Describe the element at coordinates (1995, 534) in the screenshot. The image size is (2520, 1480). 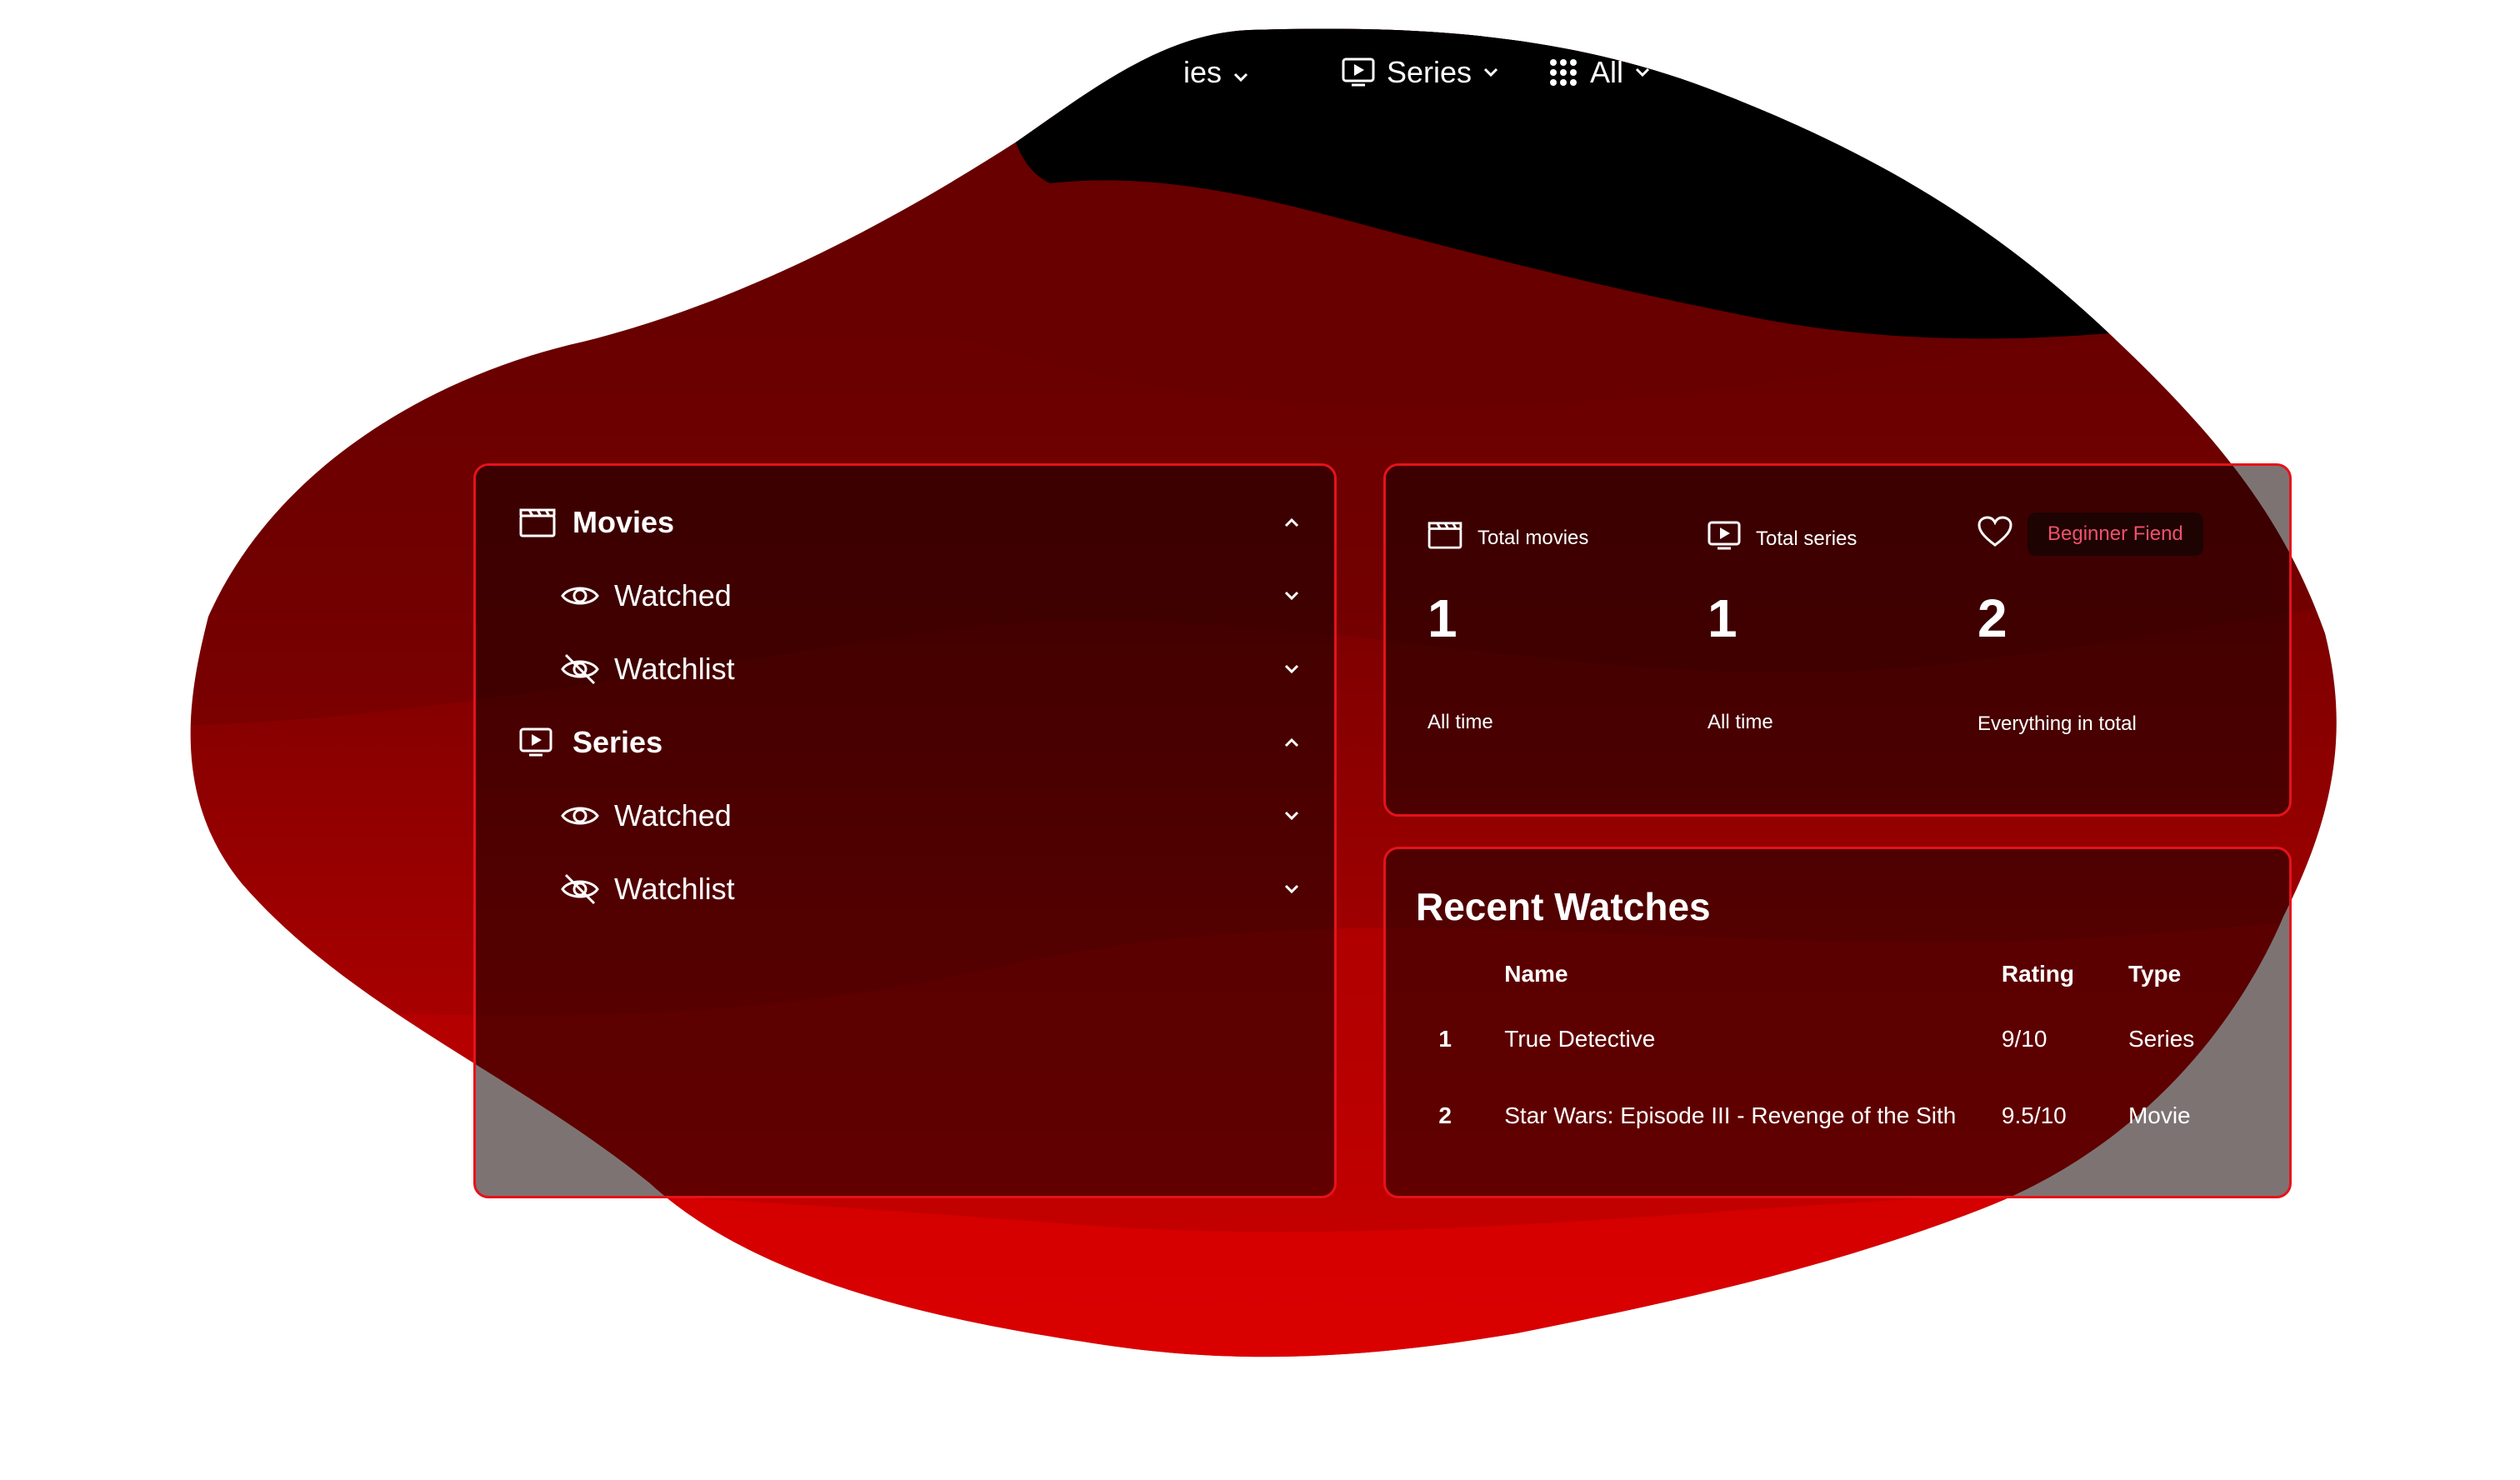
I see `heart-icon` at that location.